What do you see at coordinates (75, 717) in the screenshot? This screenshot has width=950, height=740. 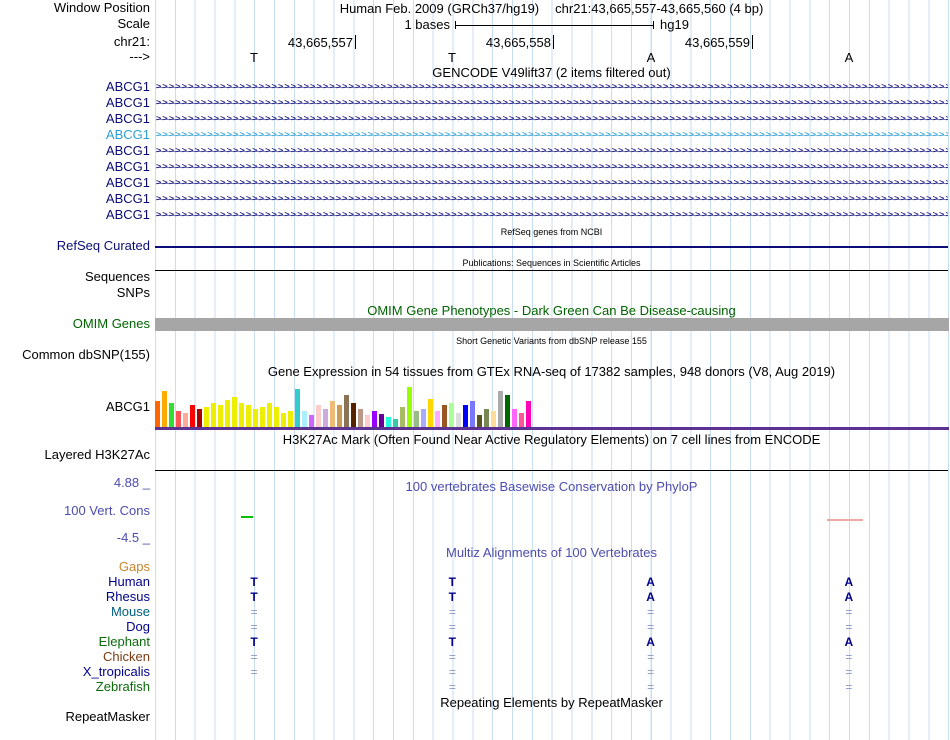 I see `track-label-repeatmasker: RepeatMasker` at bounding box center [75, 717].